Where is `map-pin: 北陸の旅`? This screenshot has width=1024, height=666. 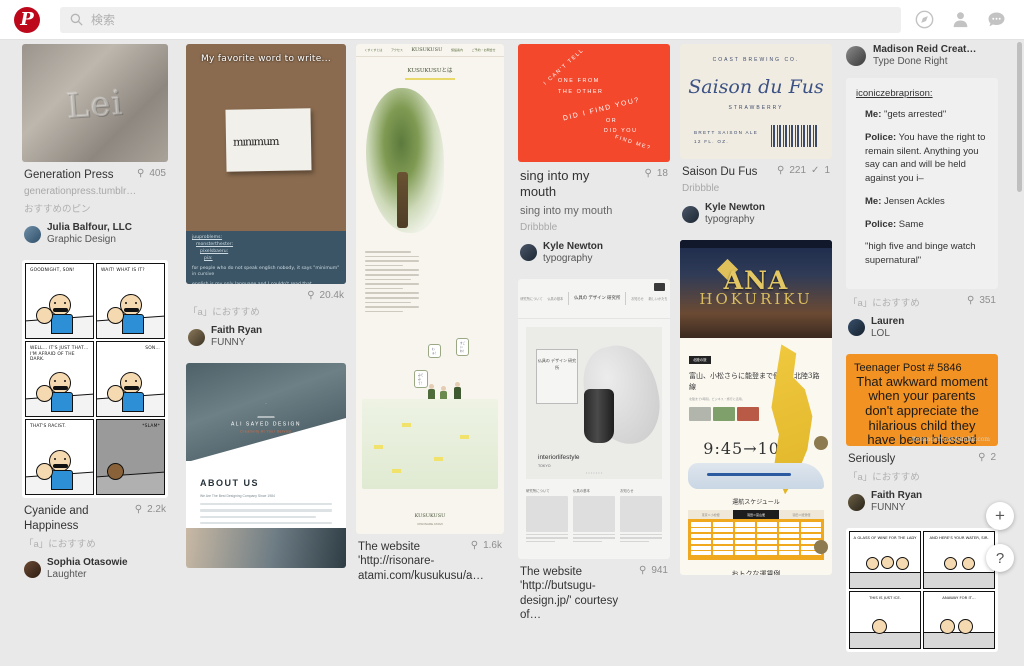 map-pin: 北陸の旅 is located at coordinates (828, 387).